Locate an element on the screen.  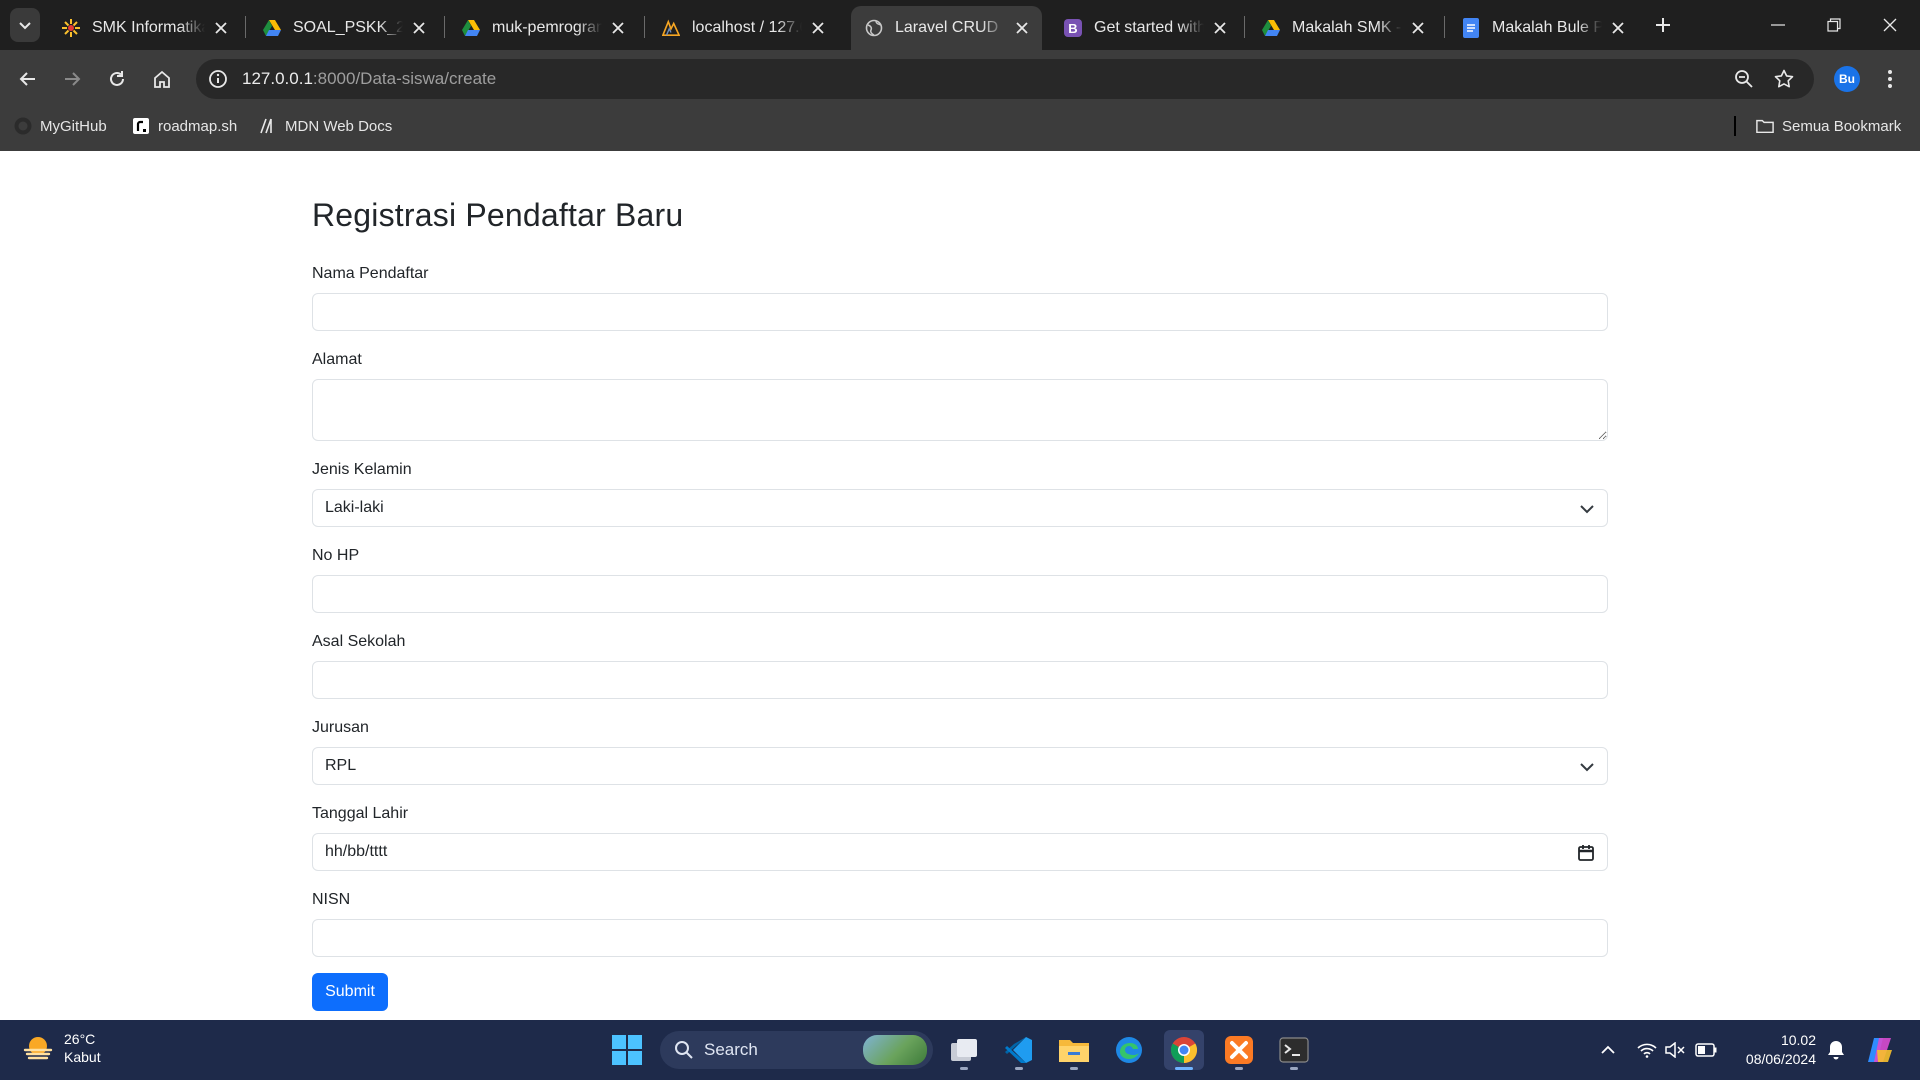
browser-tab-soal-pskk: SOAL_PSKK_2024 is located at coordinates (344, 28).